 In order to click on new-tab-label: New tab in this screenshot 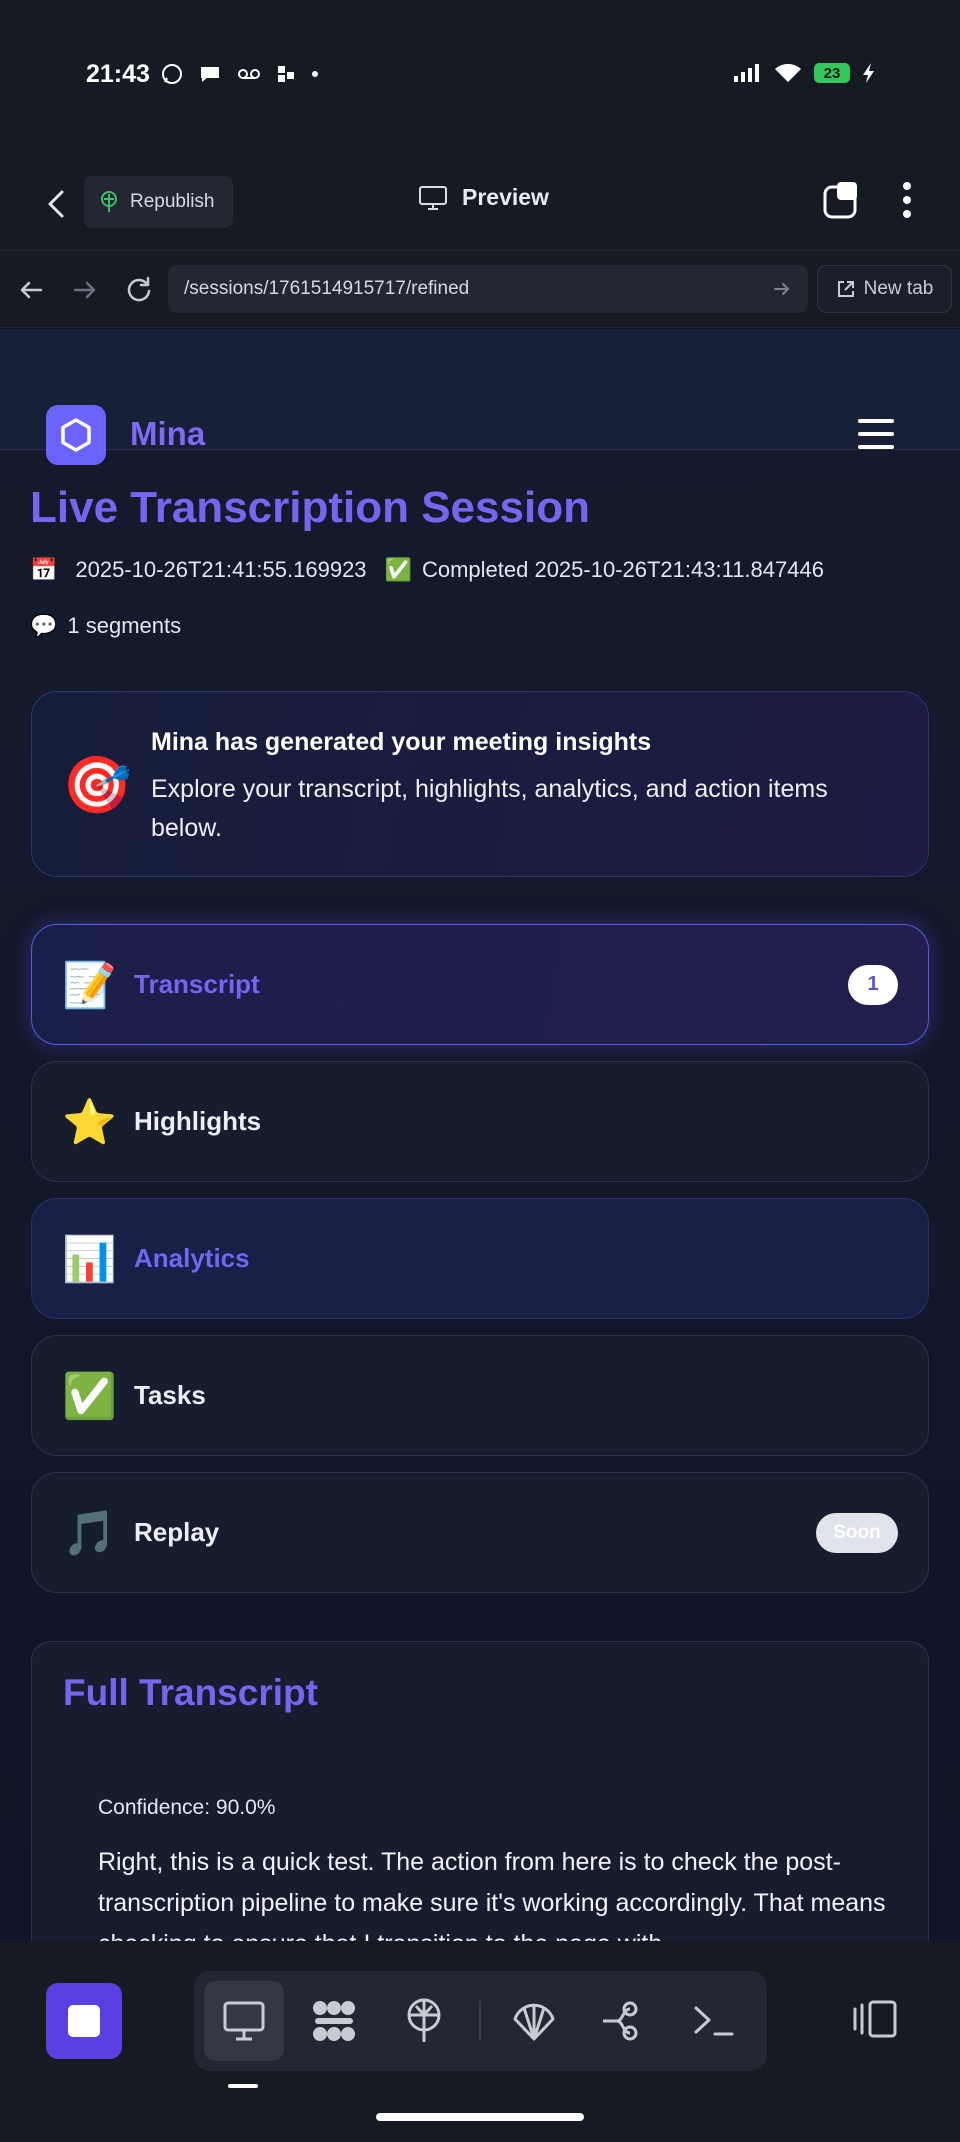, I will do `click(898, 288)`.